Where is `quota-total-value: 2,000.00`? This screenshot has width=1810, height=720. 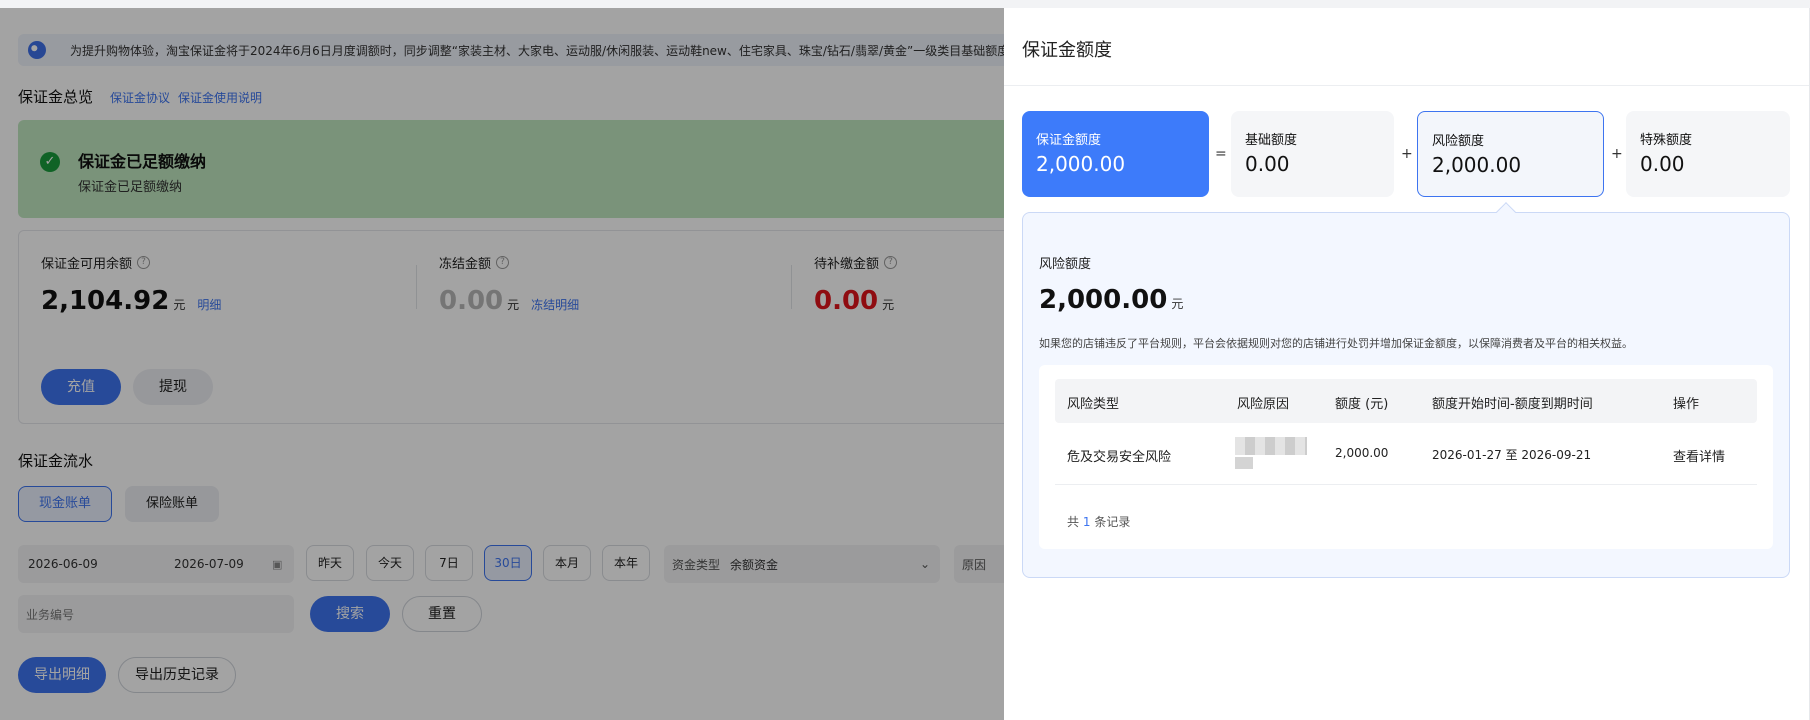
quota-total-value: 2,000.00 is located at coordinates (1081, 164).